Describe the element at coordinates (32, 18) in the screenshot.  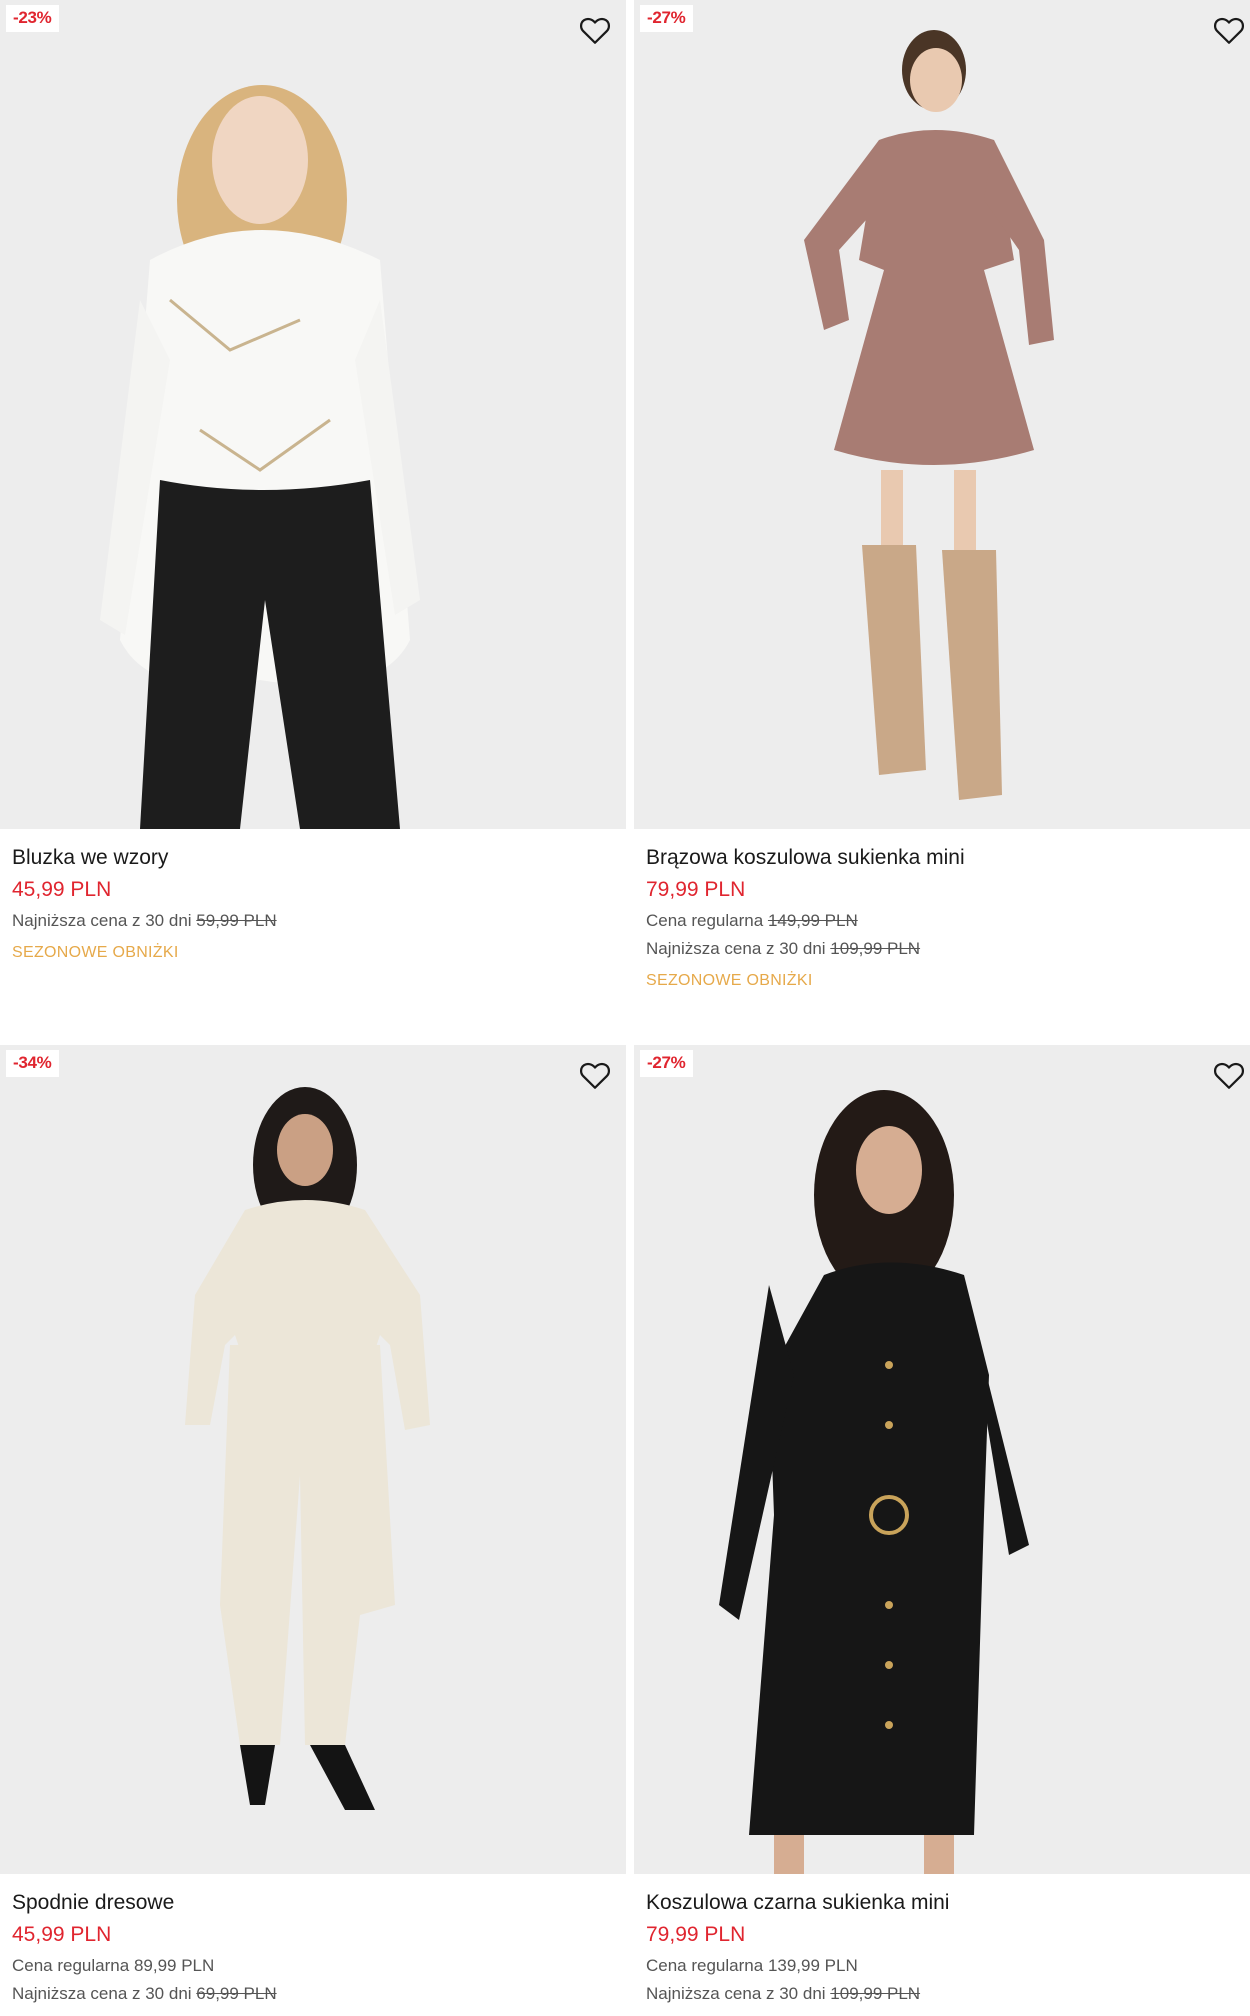
I see `discount-badge: -23%` at that location.